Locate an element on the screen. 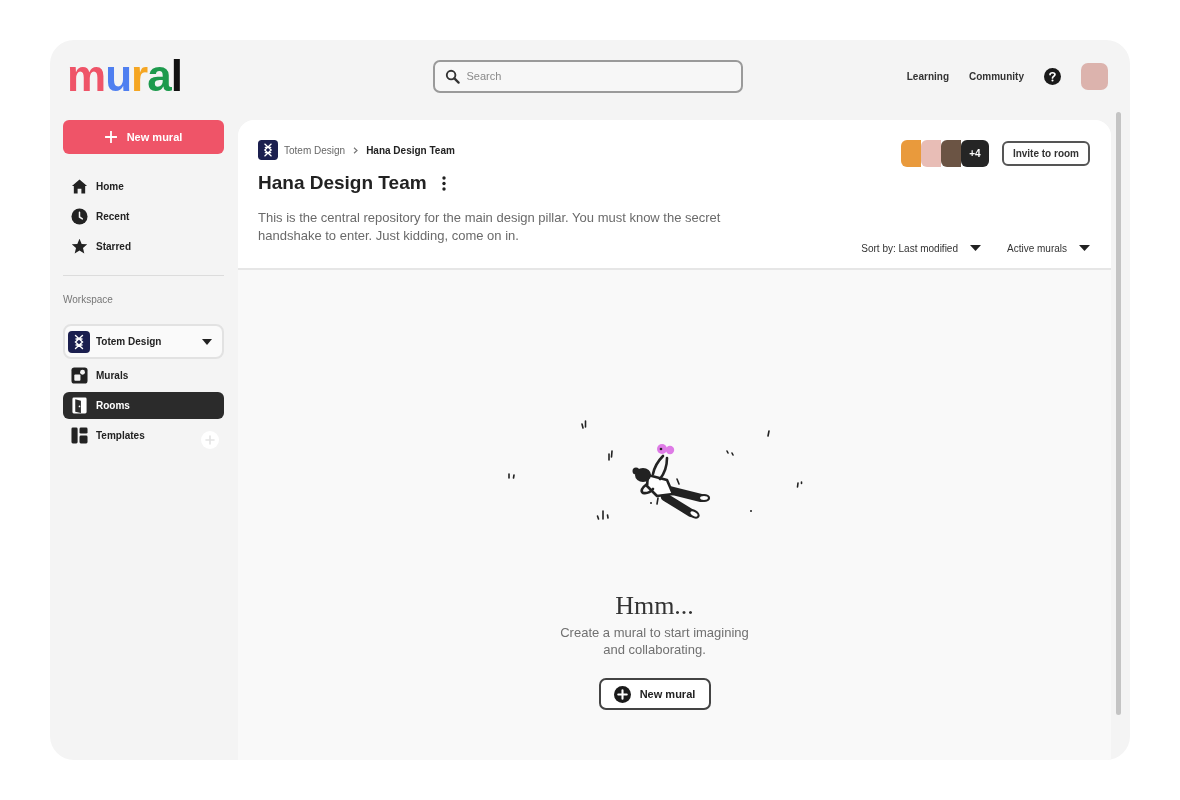 The width and height of the screenshot is (1180, 800). sidebar-item: Rooms is located at coordinates (143, 405).